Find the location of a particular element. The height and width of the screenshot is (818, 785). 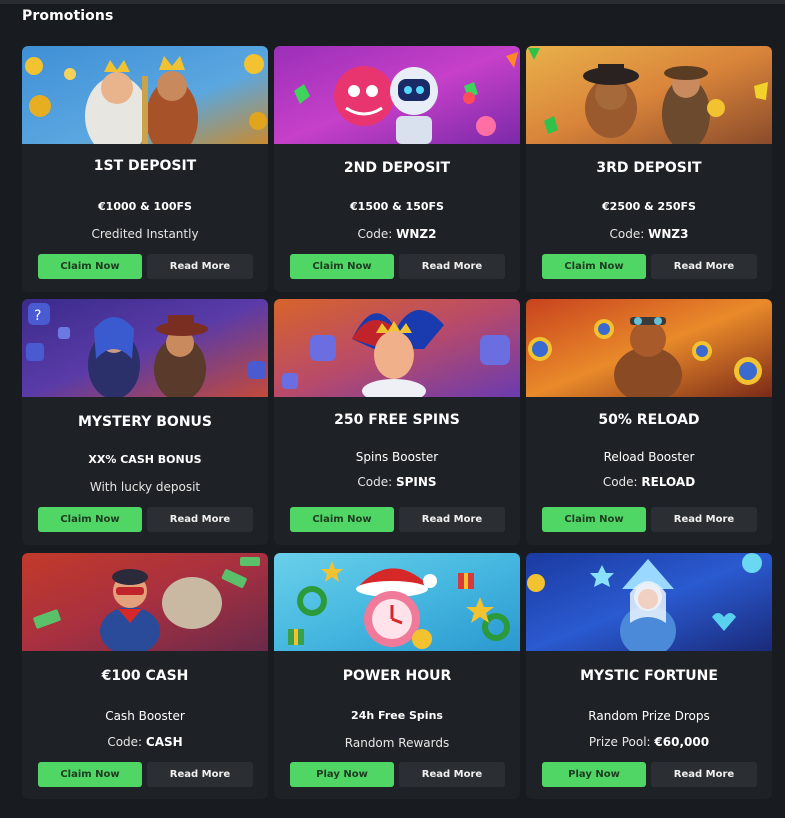

banner-jester-art is located at coordinates (397, 348).